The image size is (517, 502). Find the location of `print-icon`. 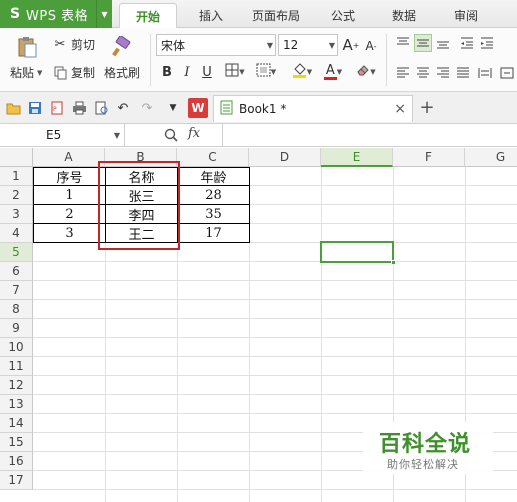

print-icon is located at coordinates (79, 108).